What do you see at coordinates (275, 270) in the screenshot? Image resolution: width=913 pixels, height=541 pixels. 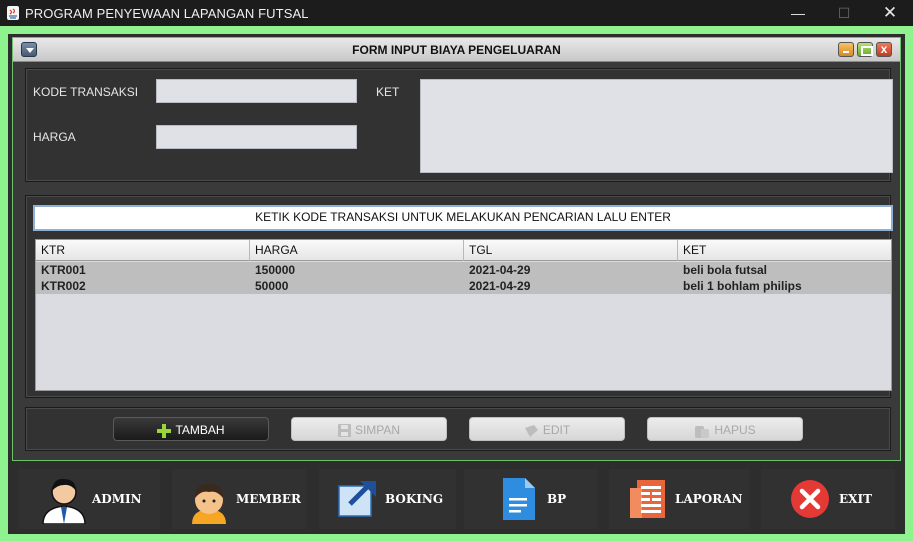 I see `cell-harga: 150000` at bounding box center [275, 270].